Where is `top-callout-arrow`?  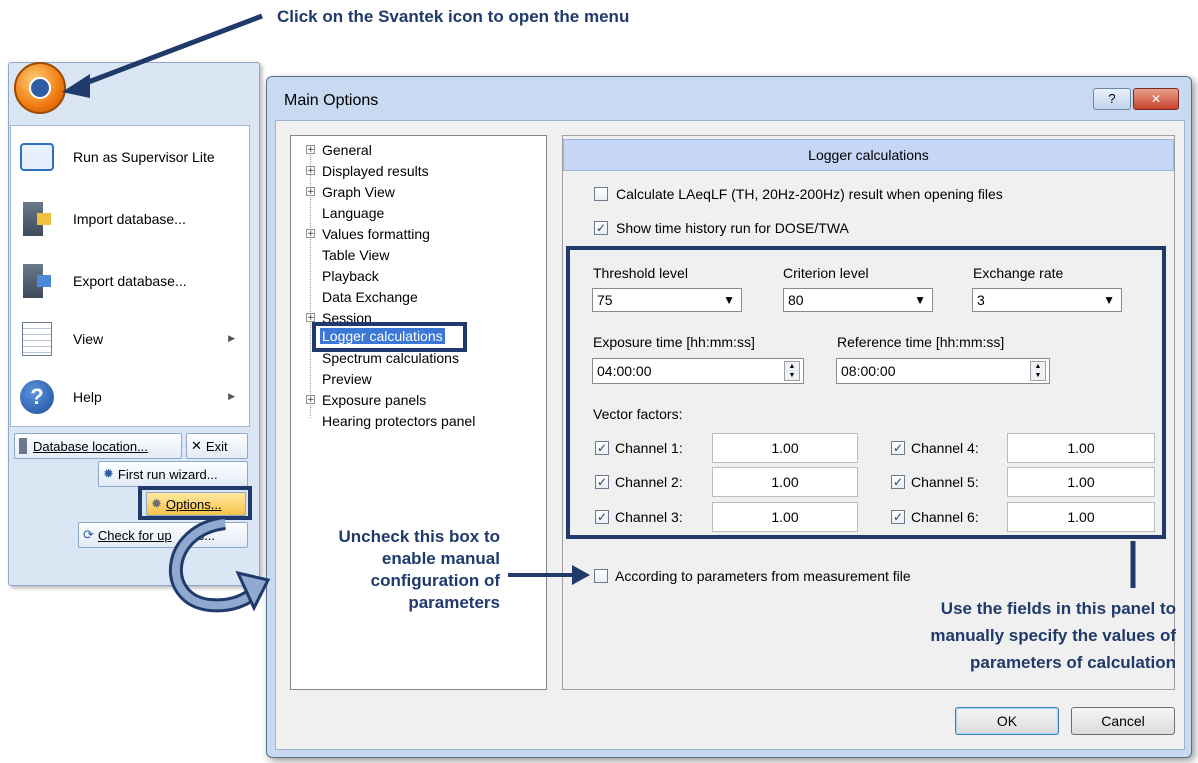
top-callout-arrow is located at coordinates (170, 51).